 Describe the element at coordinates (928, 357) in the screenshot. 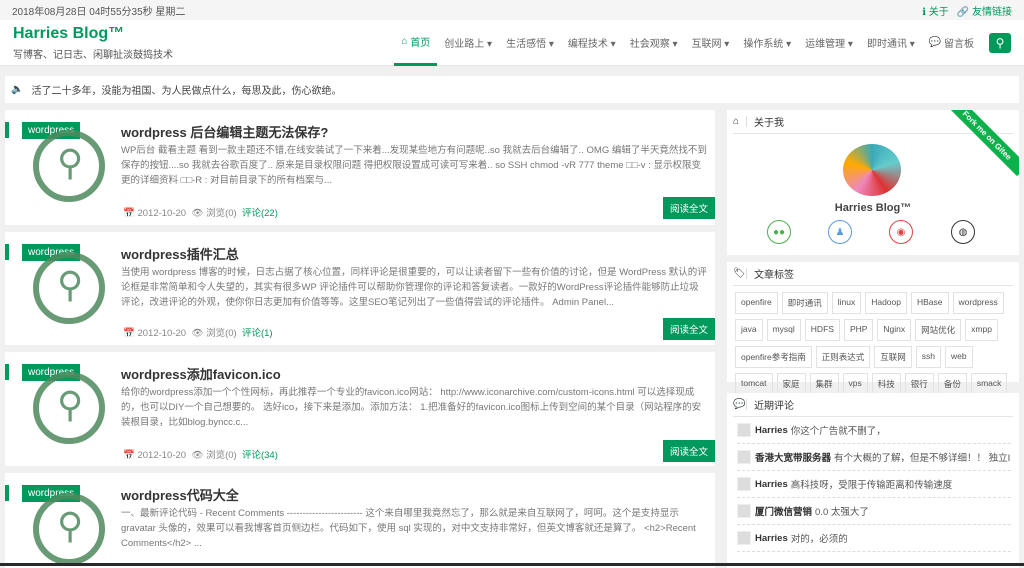

I see `tag-item: ssh` at that location.